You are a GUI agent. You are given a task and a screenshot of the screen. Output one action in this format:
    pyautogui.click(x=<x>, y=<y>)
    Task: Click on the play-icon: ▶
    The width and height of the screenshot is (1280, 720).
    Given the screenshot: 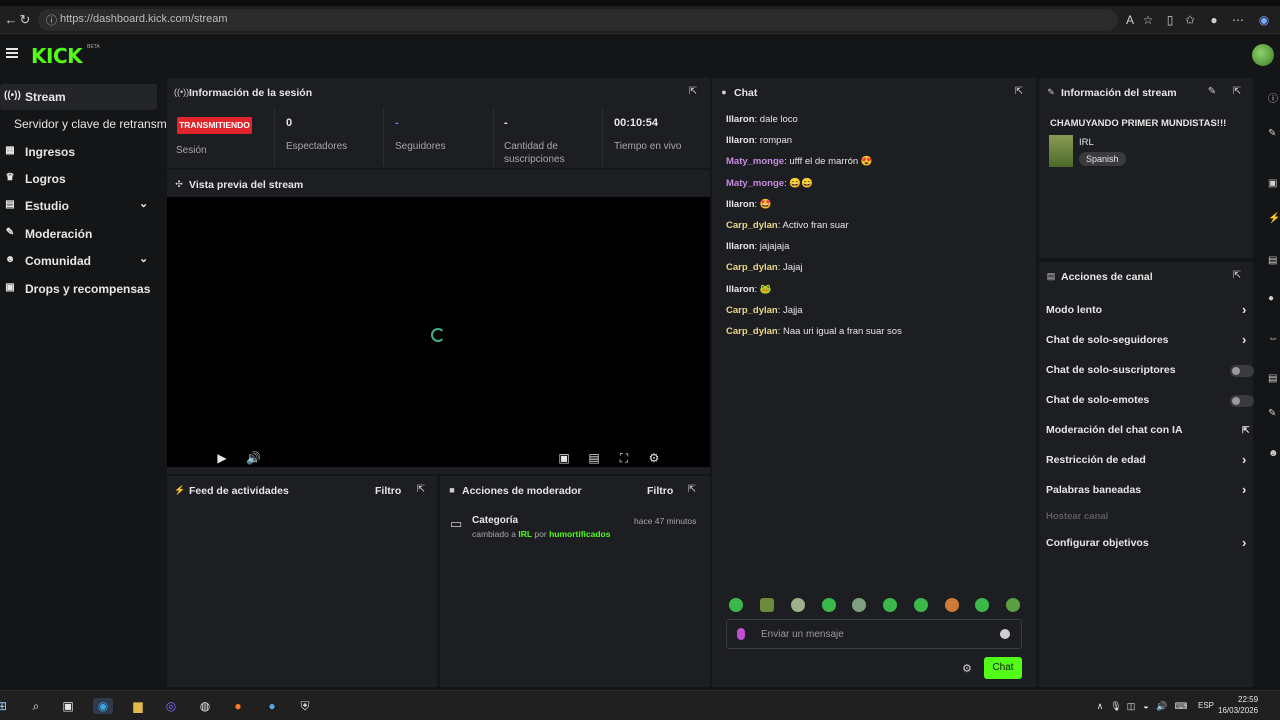 What is the action you would take?
    pyautogui.click(x=222, y=458)
    